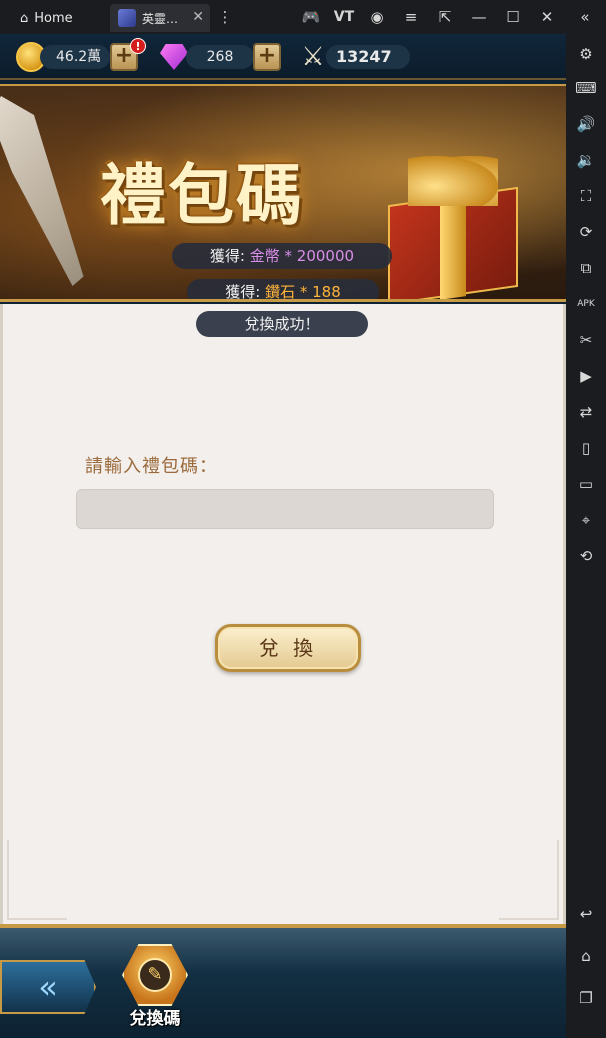 This screenshot has height=1038, width=606. I want to click on collapse-sidebar-icon: «, so click(585, 17).